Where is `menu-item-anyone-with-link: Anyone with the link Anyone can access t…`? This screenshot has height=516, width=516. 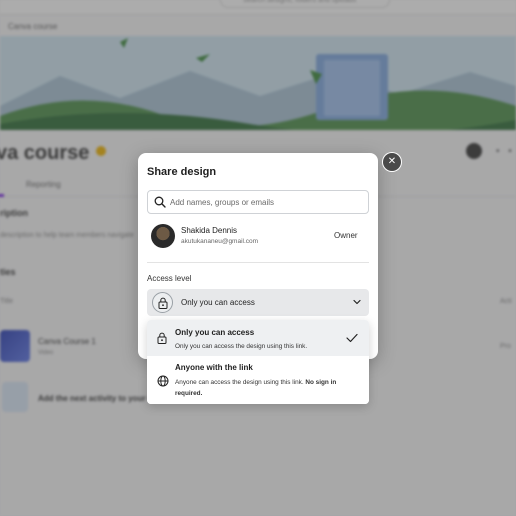 menu-item-anyone-with-link: Anyone with the link Anyone can access t… is located at coordinates (258, 382).